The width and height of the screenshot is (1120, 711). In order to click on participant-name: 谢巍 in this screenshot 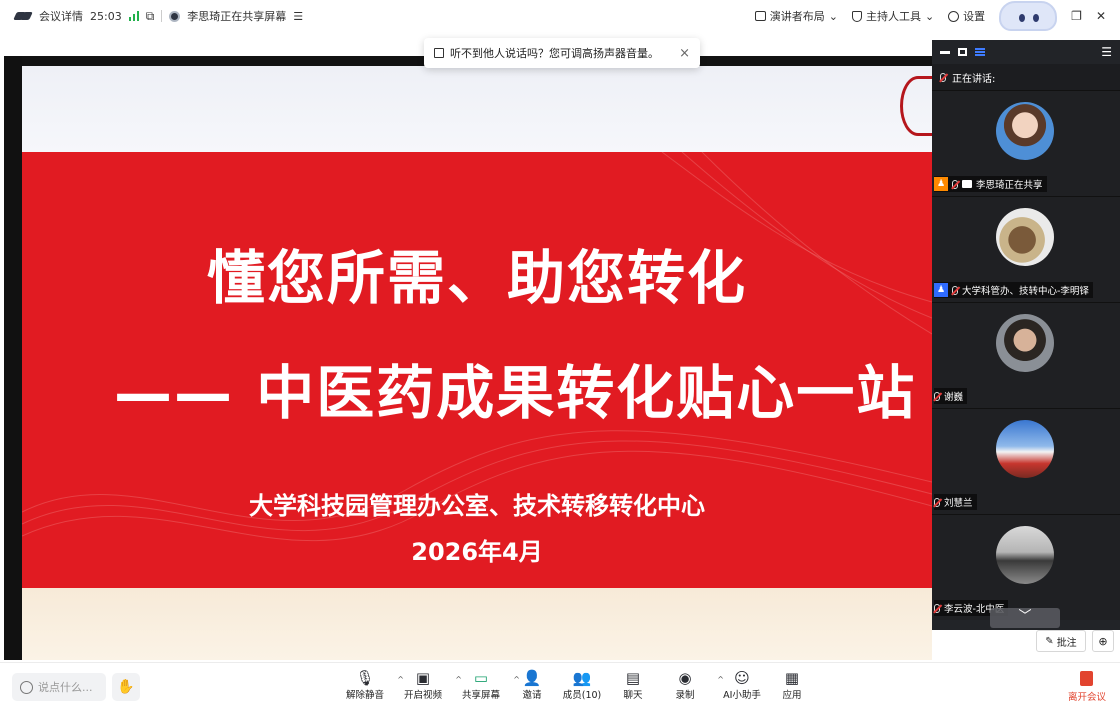, I will do `click(954, 397)`.